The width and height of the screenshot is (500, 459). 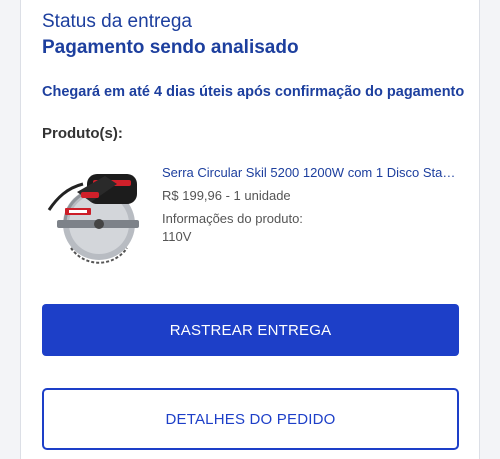 What do you see at coordinates (177, 236) in the screenshot?
I see `product-info-value: 110V` at bounding box center [177, 236].